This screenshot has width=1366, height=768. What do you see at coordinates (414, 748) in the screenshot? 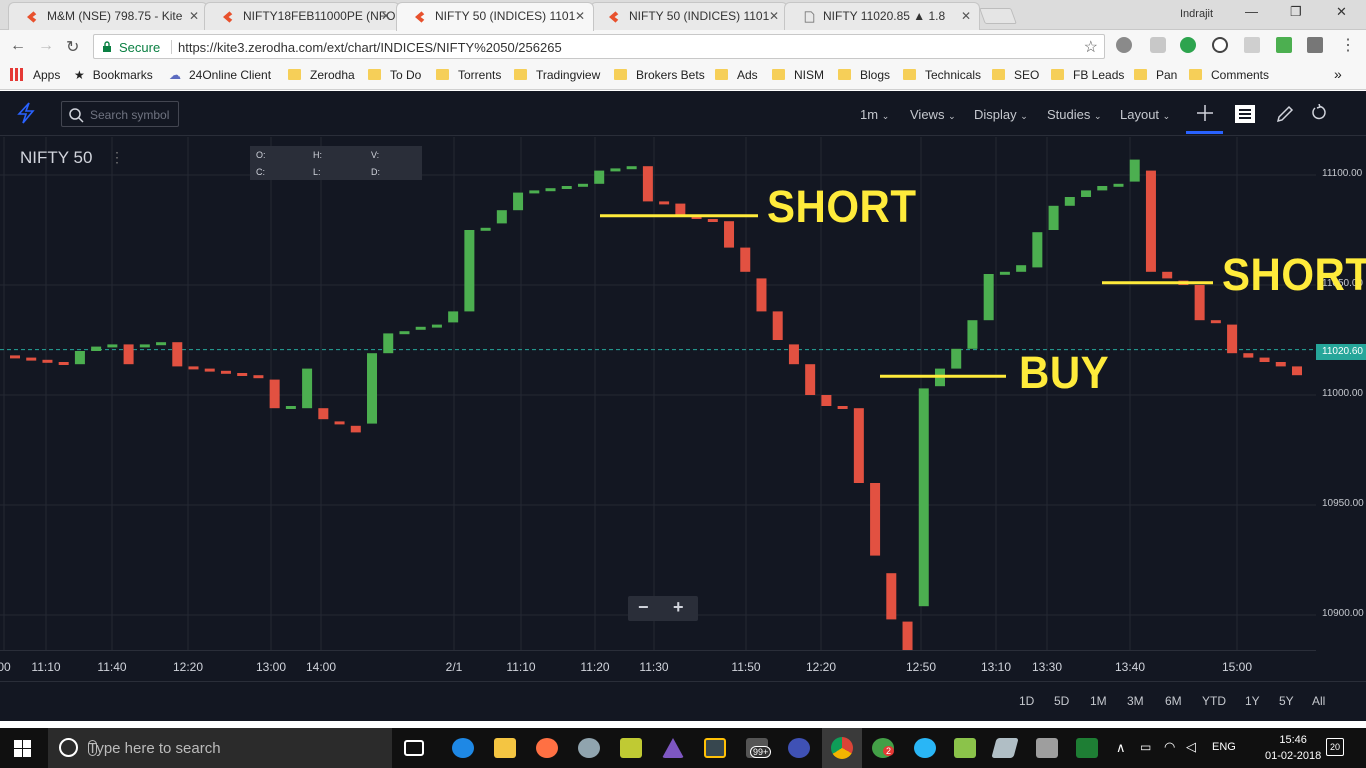
I see `task-view-icon` at bounding box center [414, 748].